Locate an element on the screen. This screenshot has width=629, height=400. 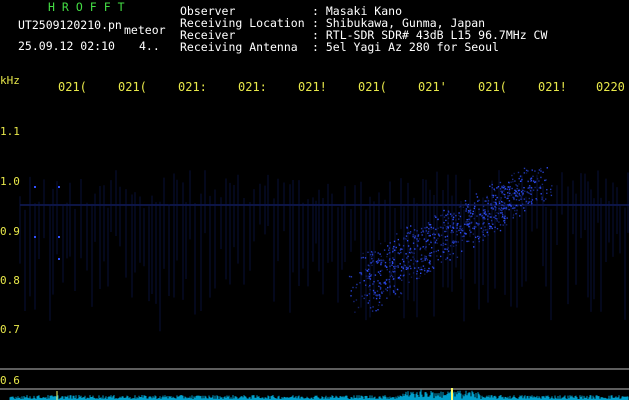
time-tick: 021: is located at coordinates (192, 87).